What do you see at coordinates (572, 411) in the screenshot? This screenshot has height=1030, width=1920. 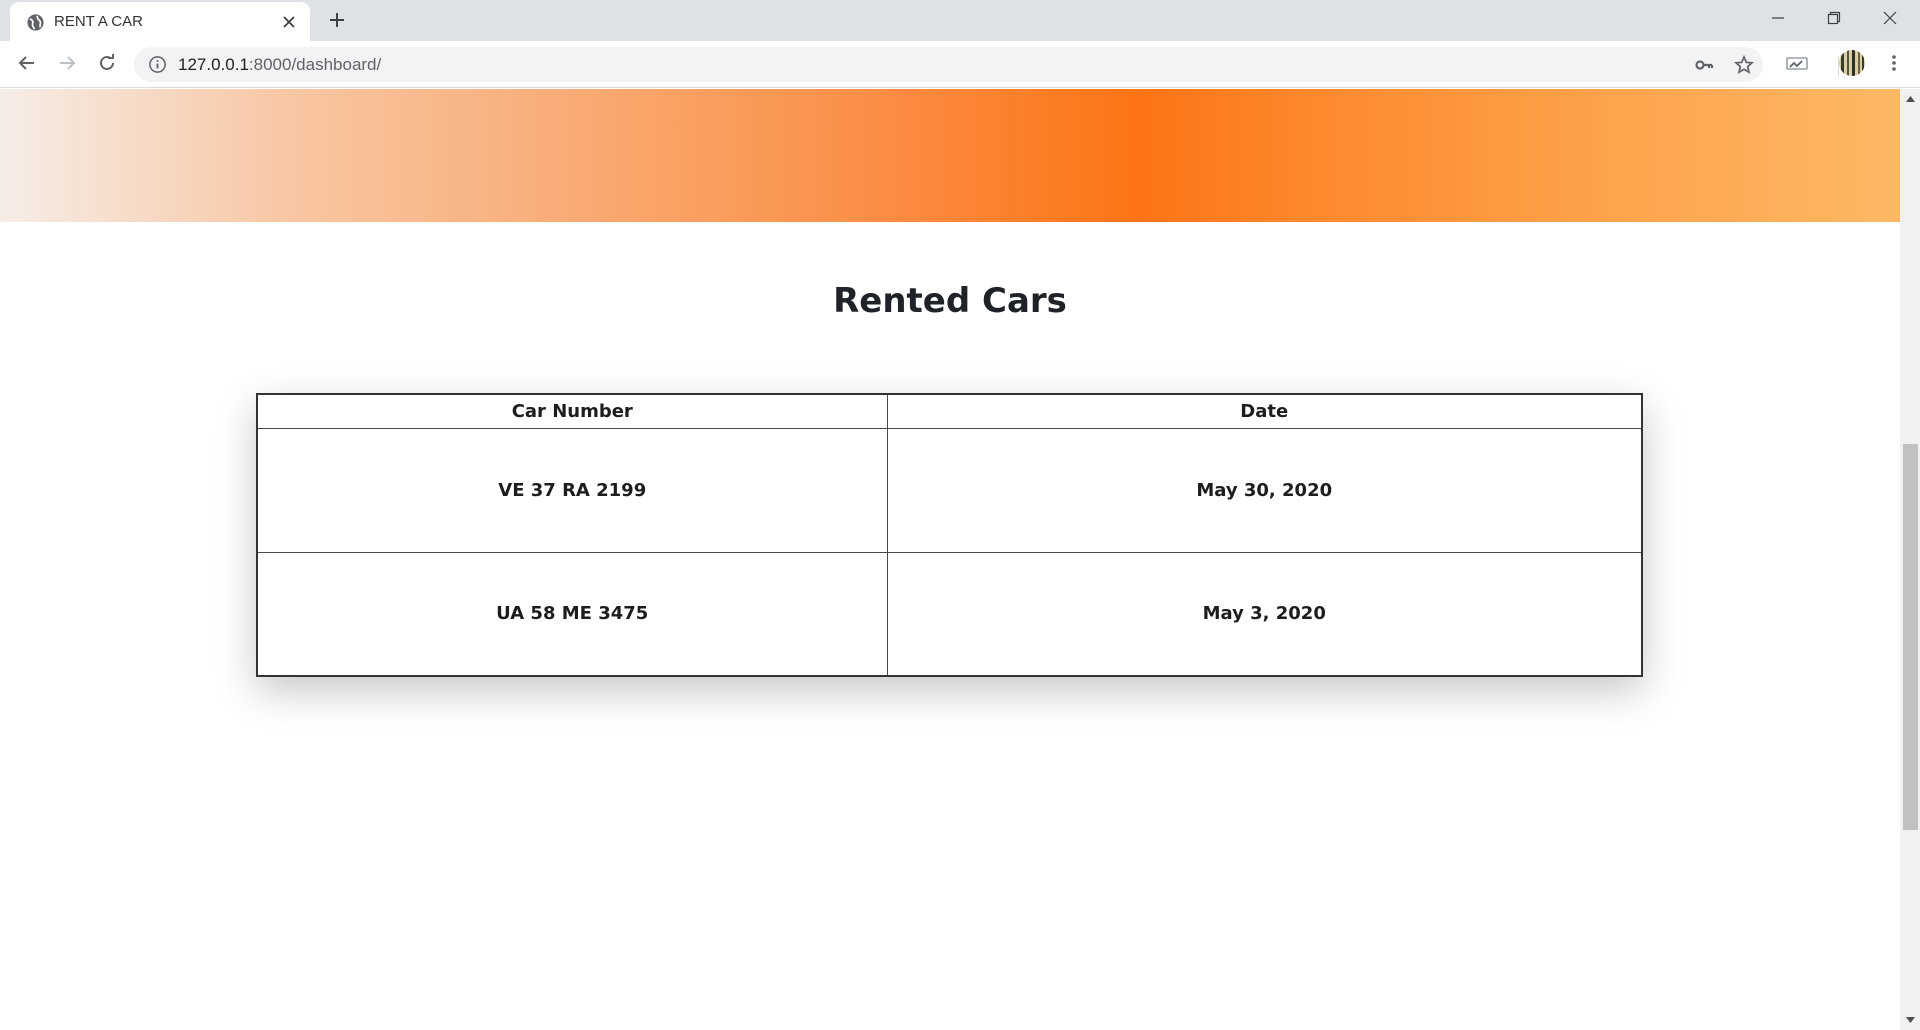 I see `column-header-car-number: Car Number` at bounding box center [572, 411].